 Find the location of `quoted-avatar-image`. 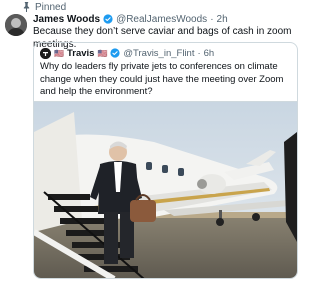

quoted-avatar-image is located at coordinates (45, 53).